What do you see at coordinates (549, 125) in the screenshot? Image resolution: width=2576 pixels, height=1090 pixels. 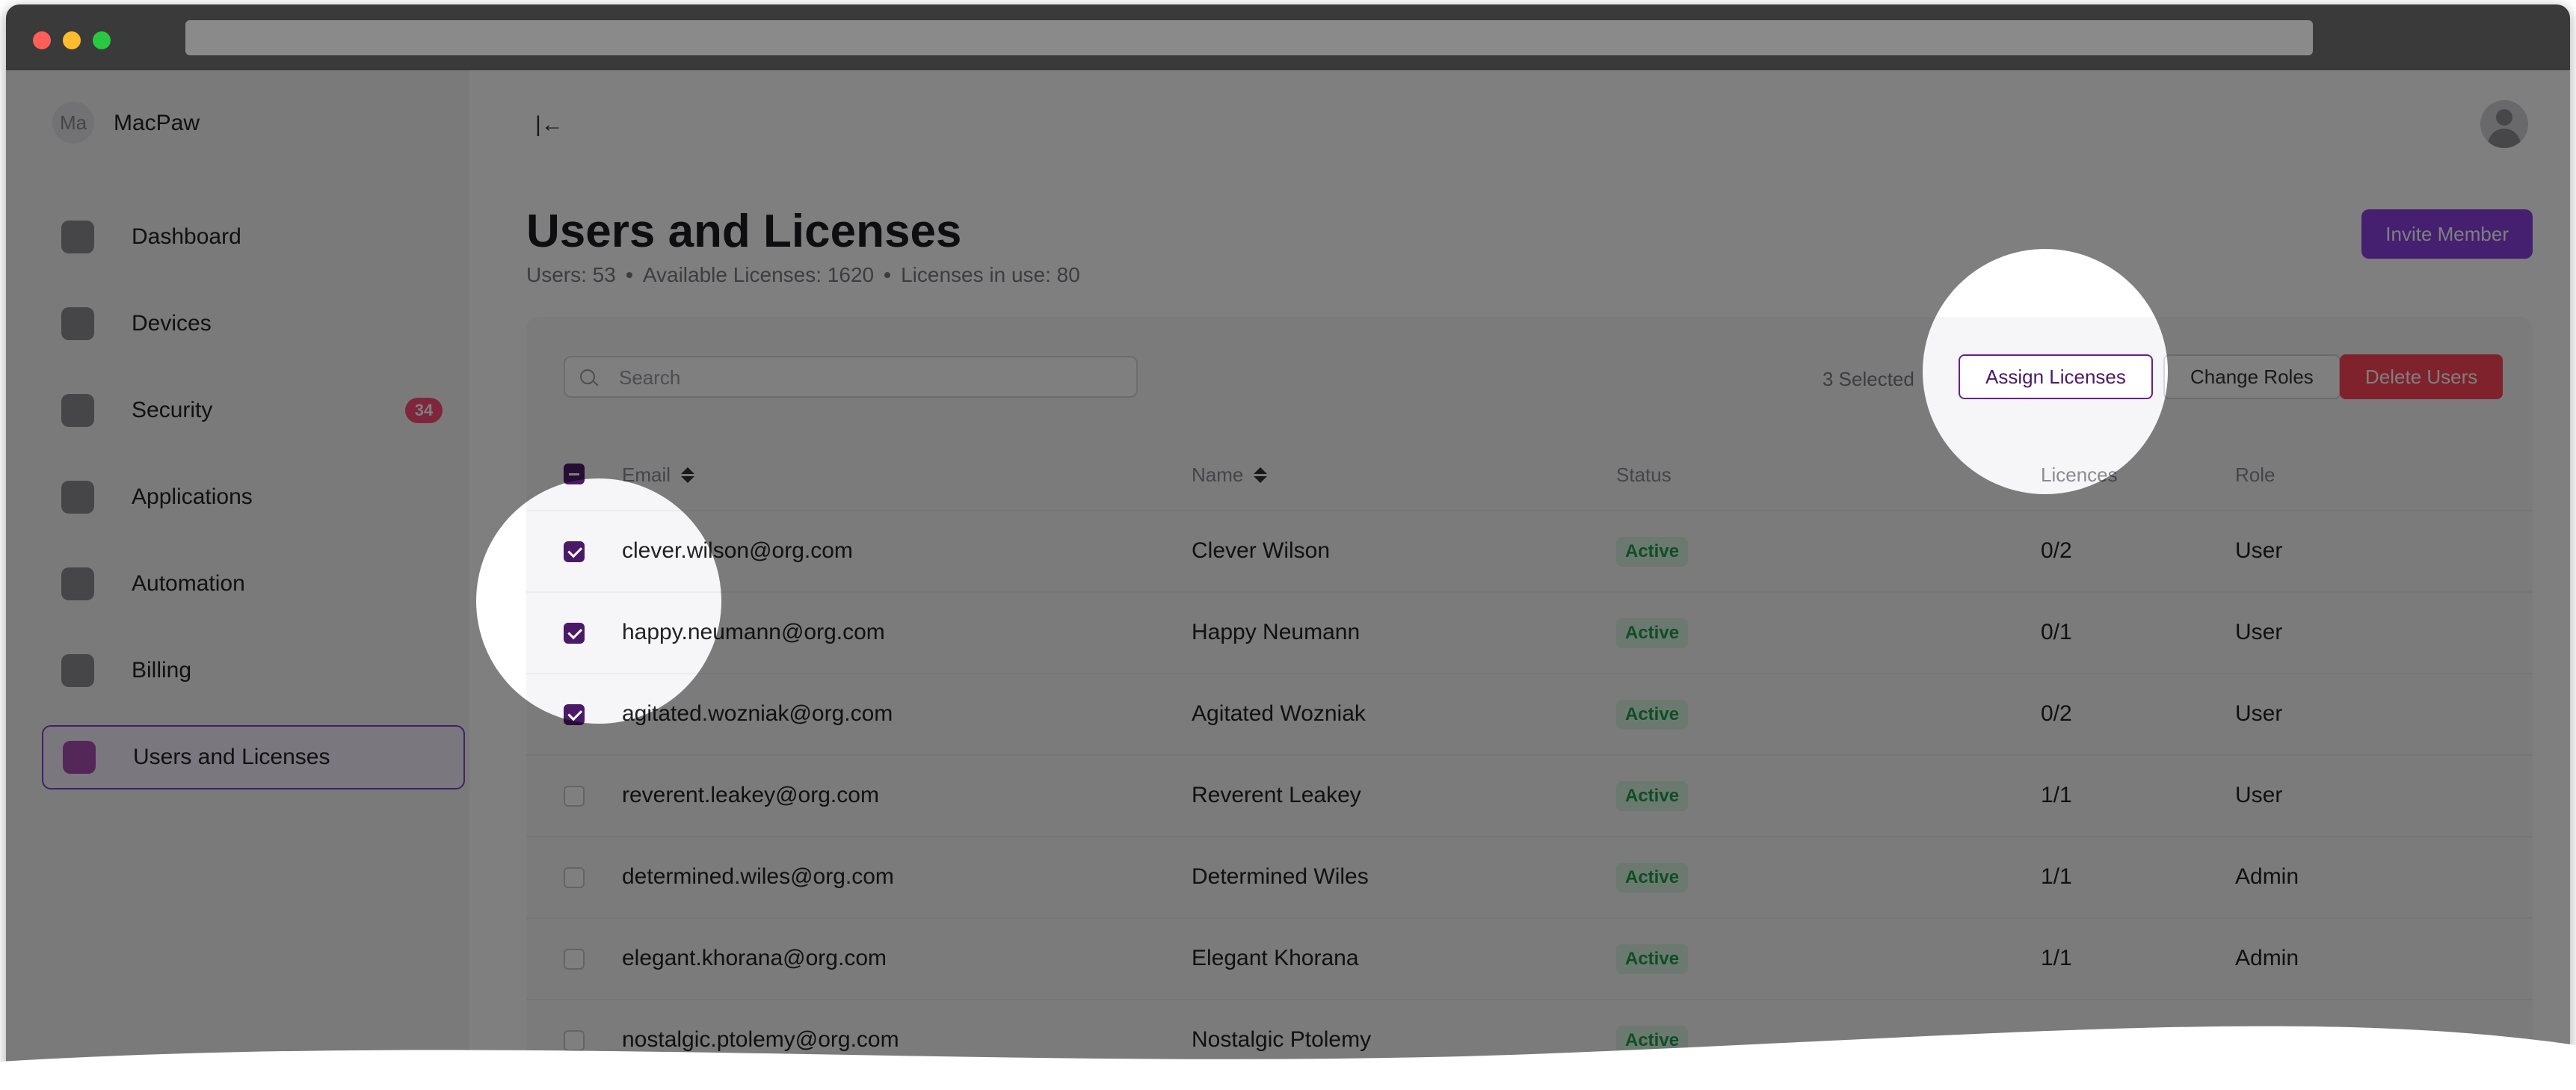 I see `collapse-sidebar-icon: |←` at bounding box center [549, 125].